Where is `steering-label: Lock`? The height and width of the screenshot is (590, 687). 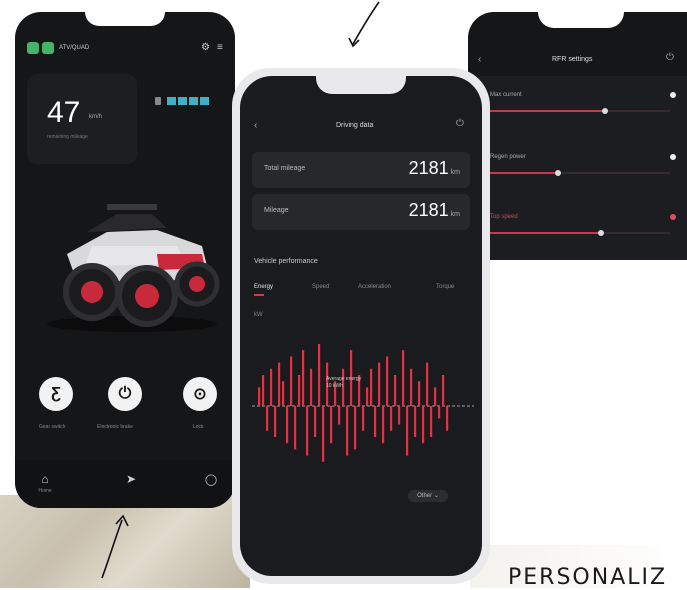 steering-label: Lock is located at coordinates (198, 427).